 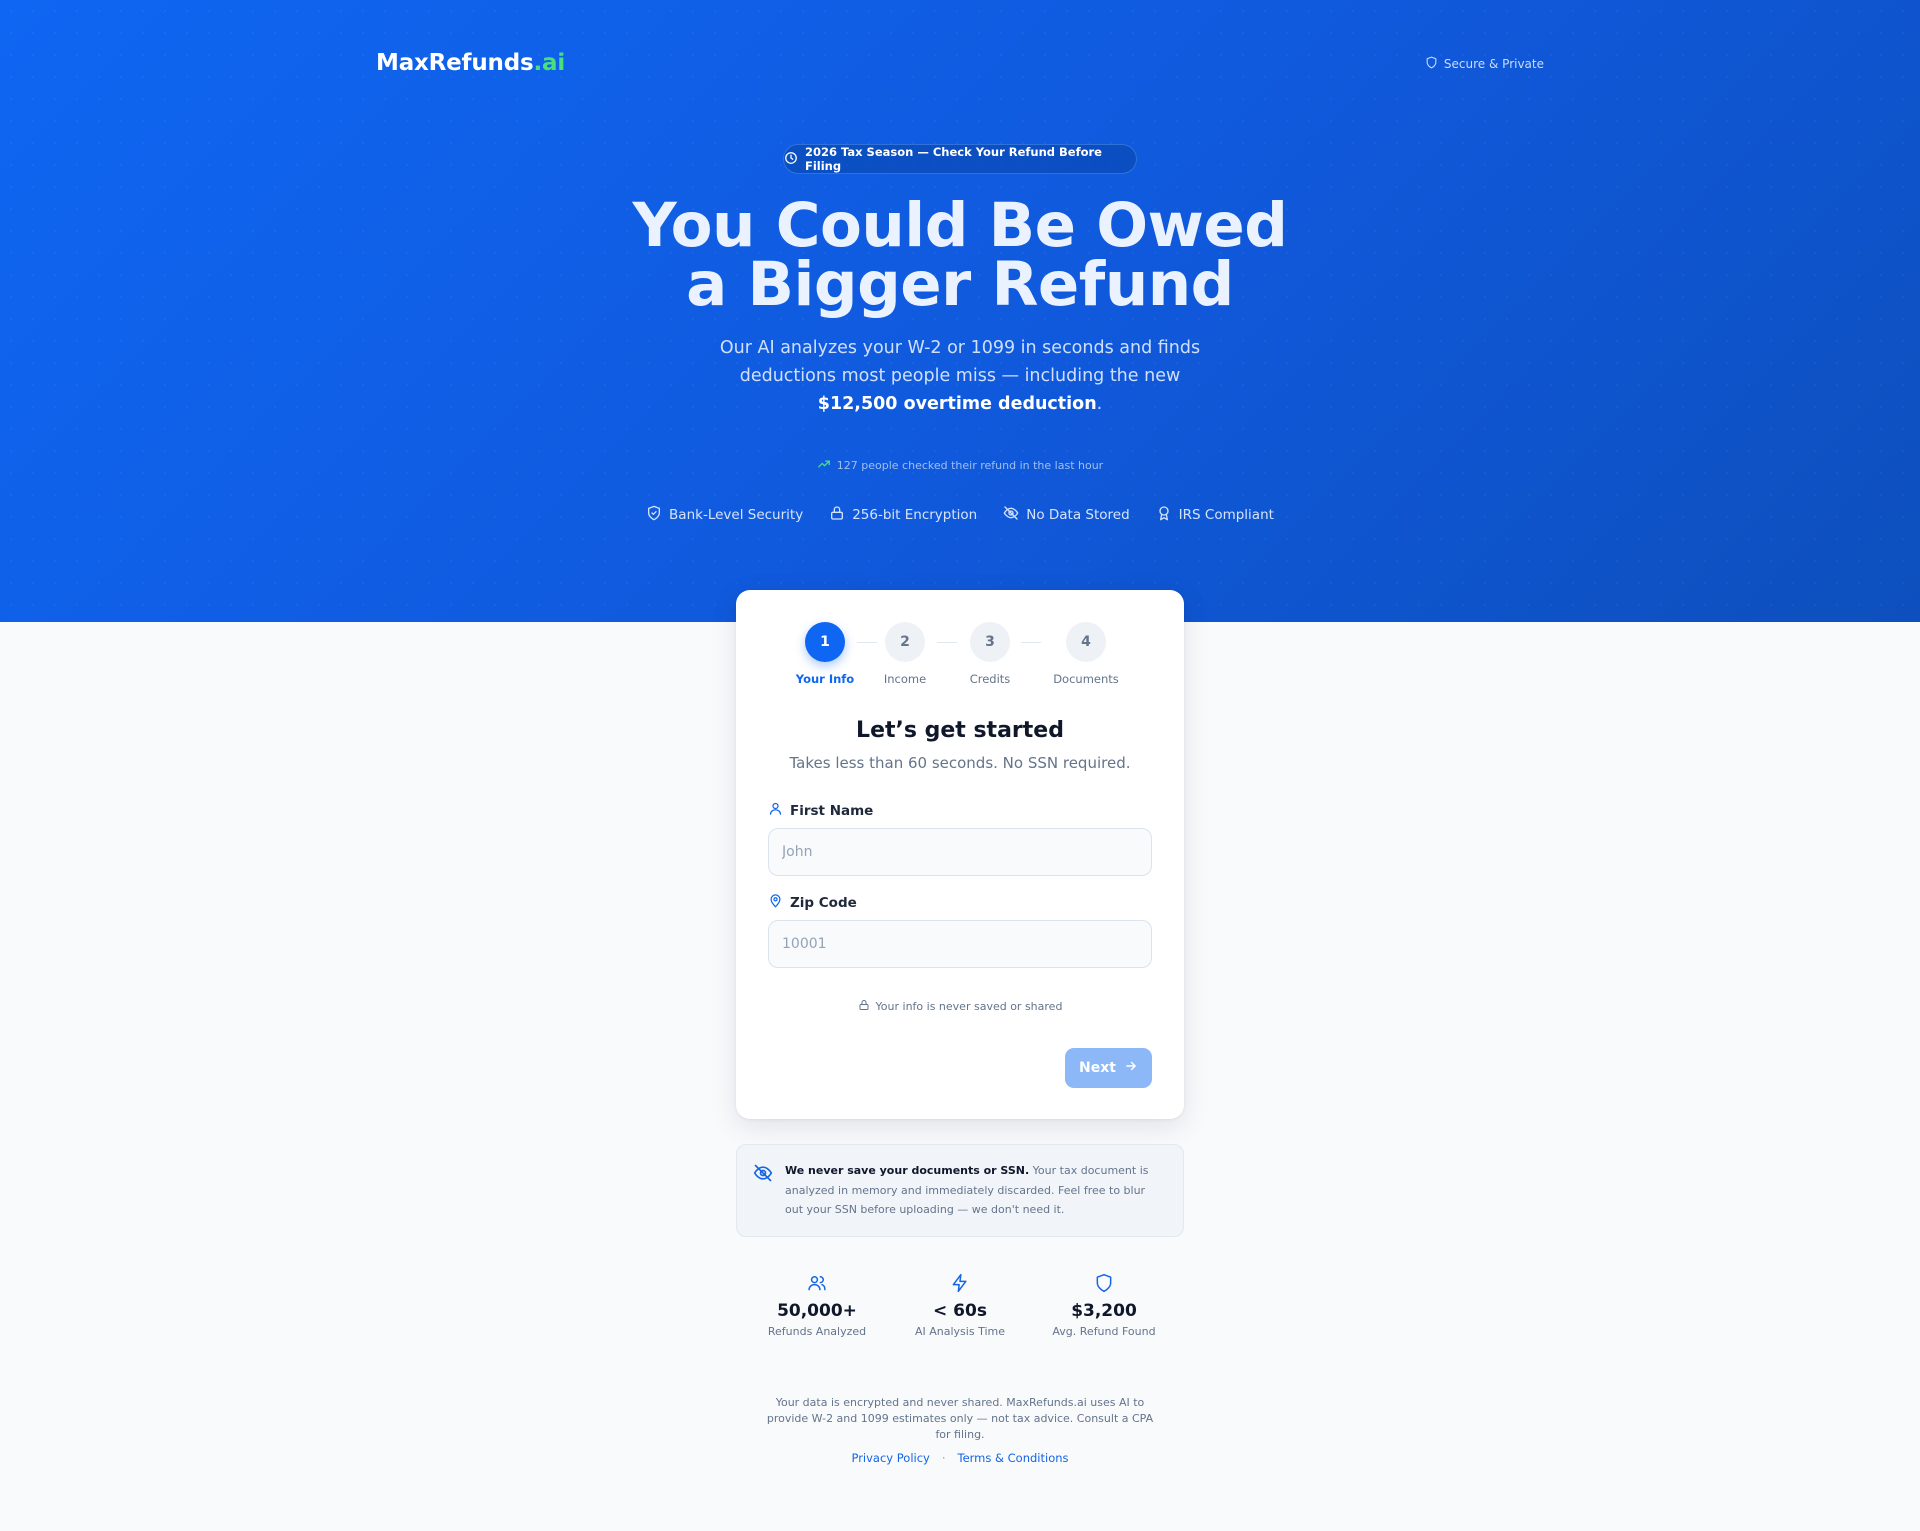 What do you see at coordinates (960, 944) in the screenshot?
I see `zip-code-input` at bounding box center [960, 944].